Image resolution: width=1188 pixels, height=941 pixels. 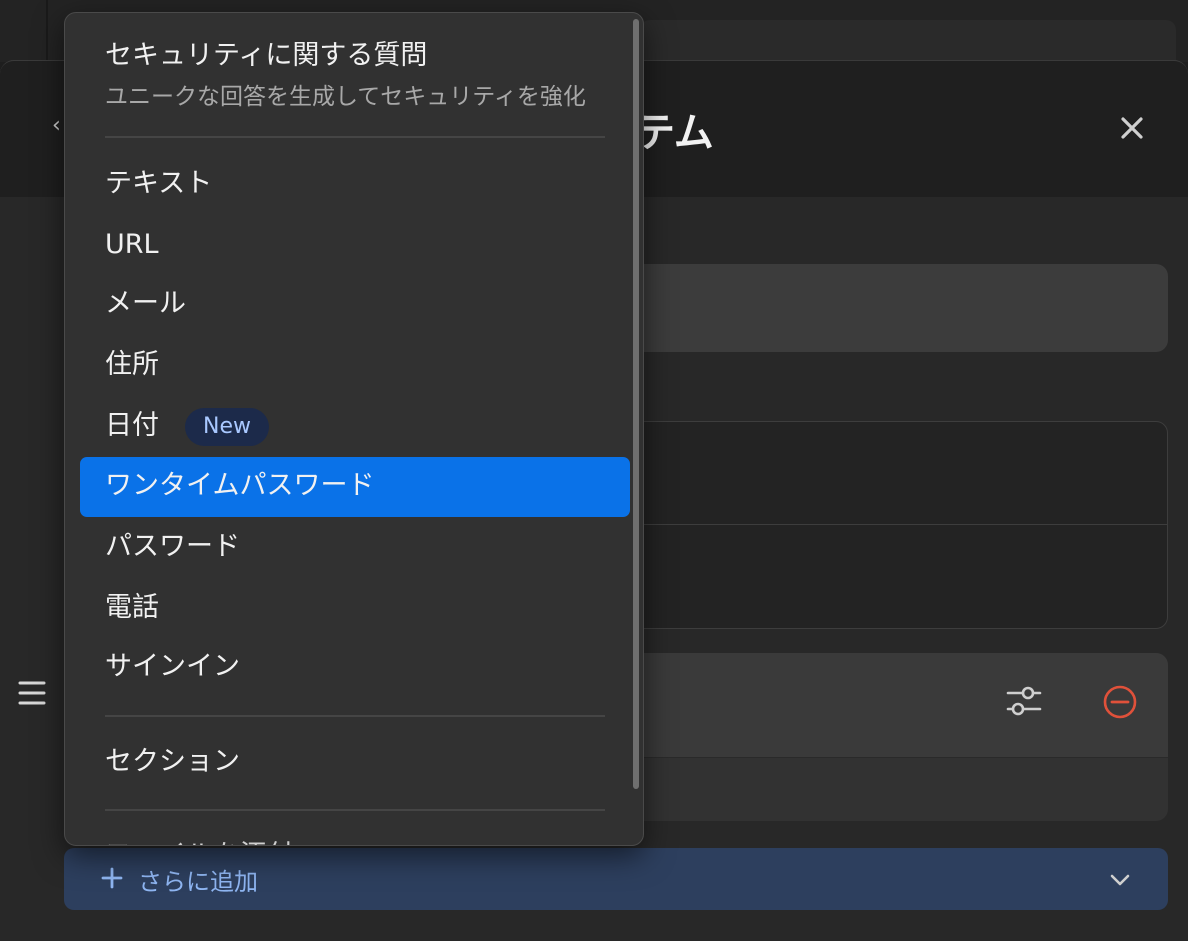 I want to click on menu-item-address: 住所, so click(x=132, y=365).